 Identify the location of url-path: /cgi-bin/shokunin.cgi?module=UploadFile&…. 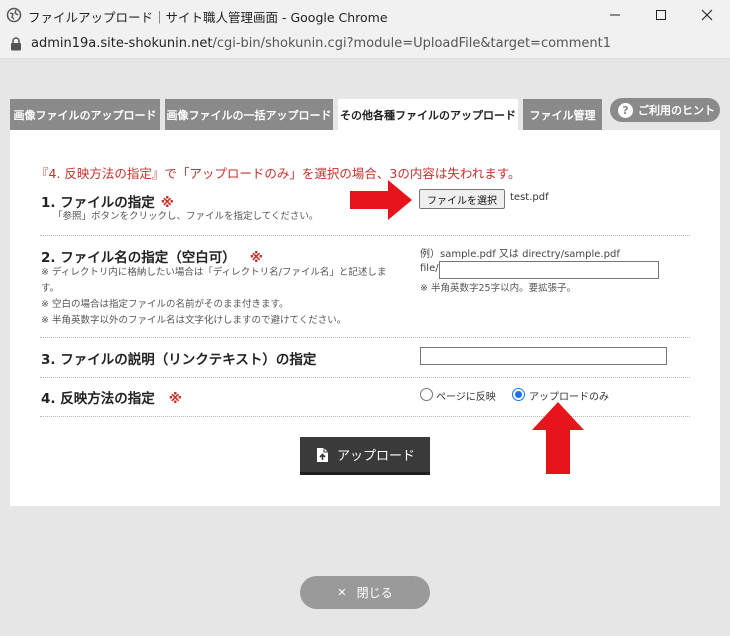
(411, 43).